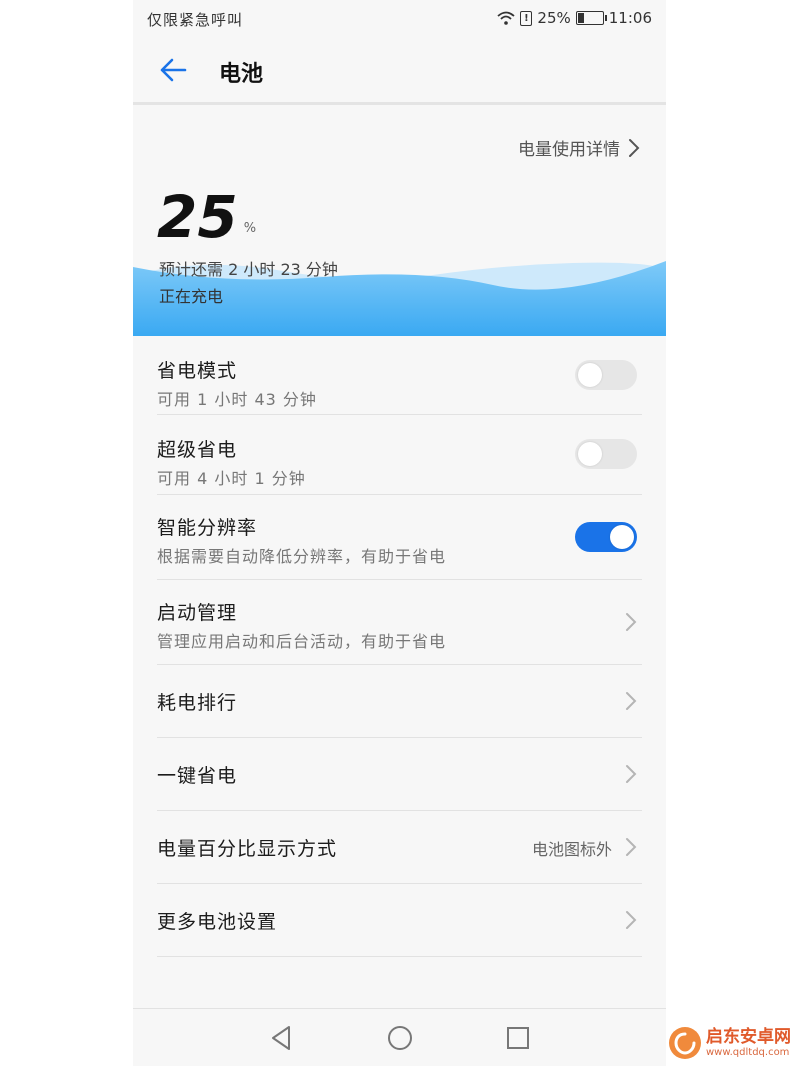 The image size is (800, 1066). I want to click on list-item-title: 省电模式, so click(197, 371).